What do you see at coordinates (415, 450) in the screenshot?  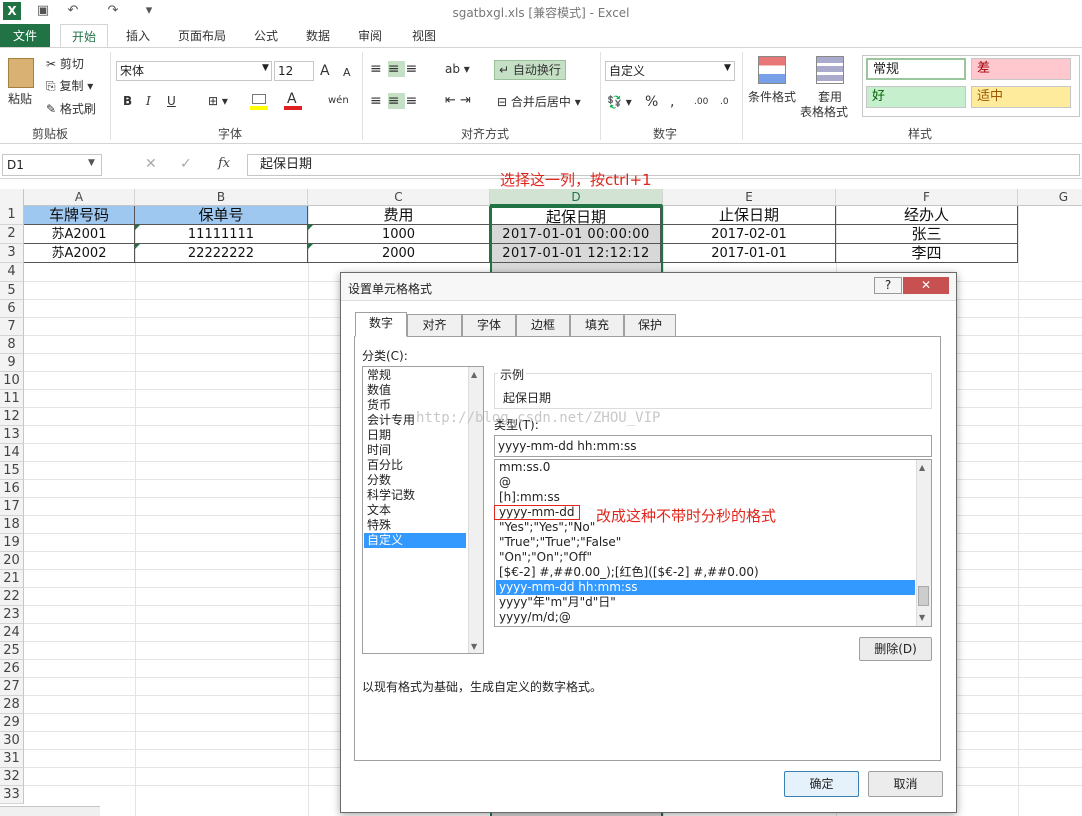 I see `category-time: 时间` at bounding box center [415, 450].